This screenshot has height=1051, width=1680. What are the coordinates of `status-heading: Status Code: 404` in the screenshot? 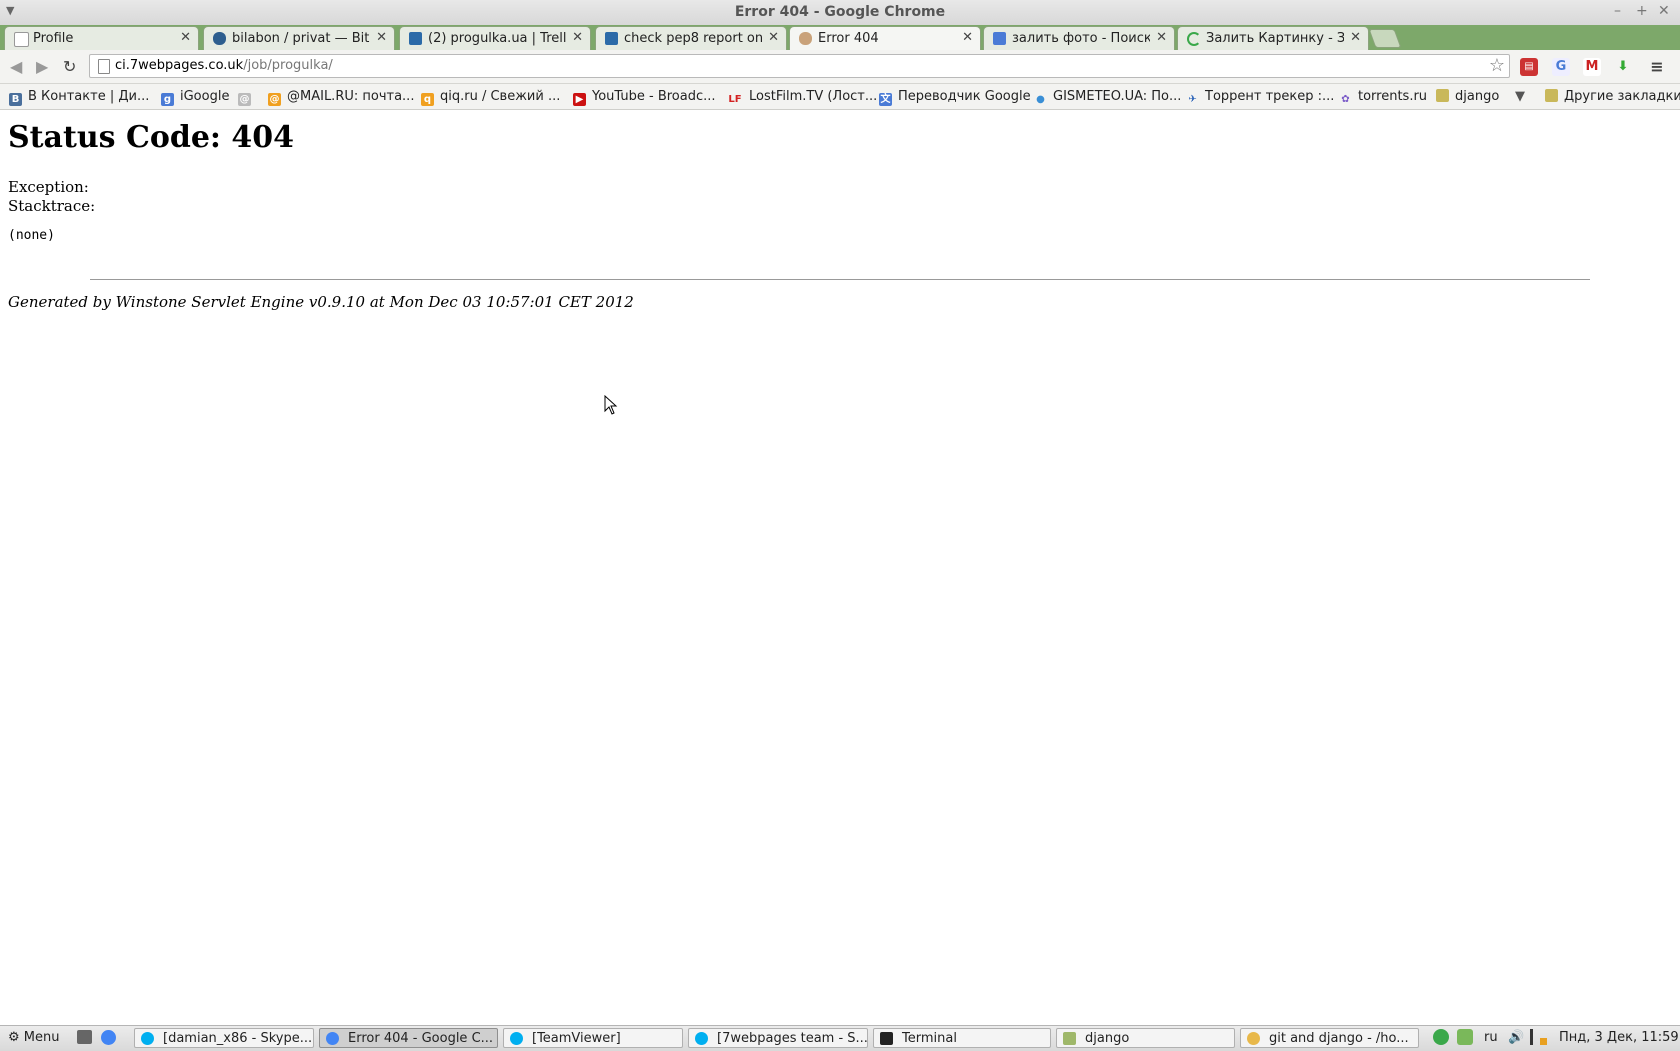 It's located at (151, 137).